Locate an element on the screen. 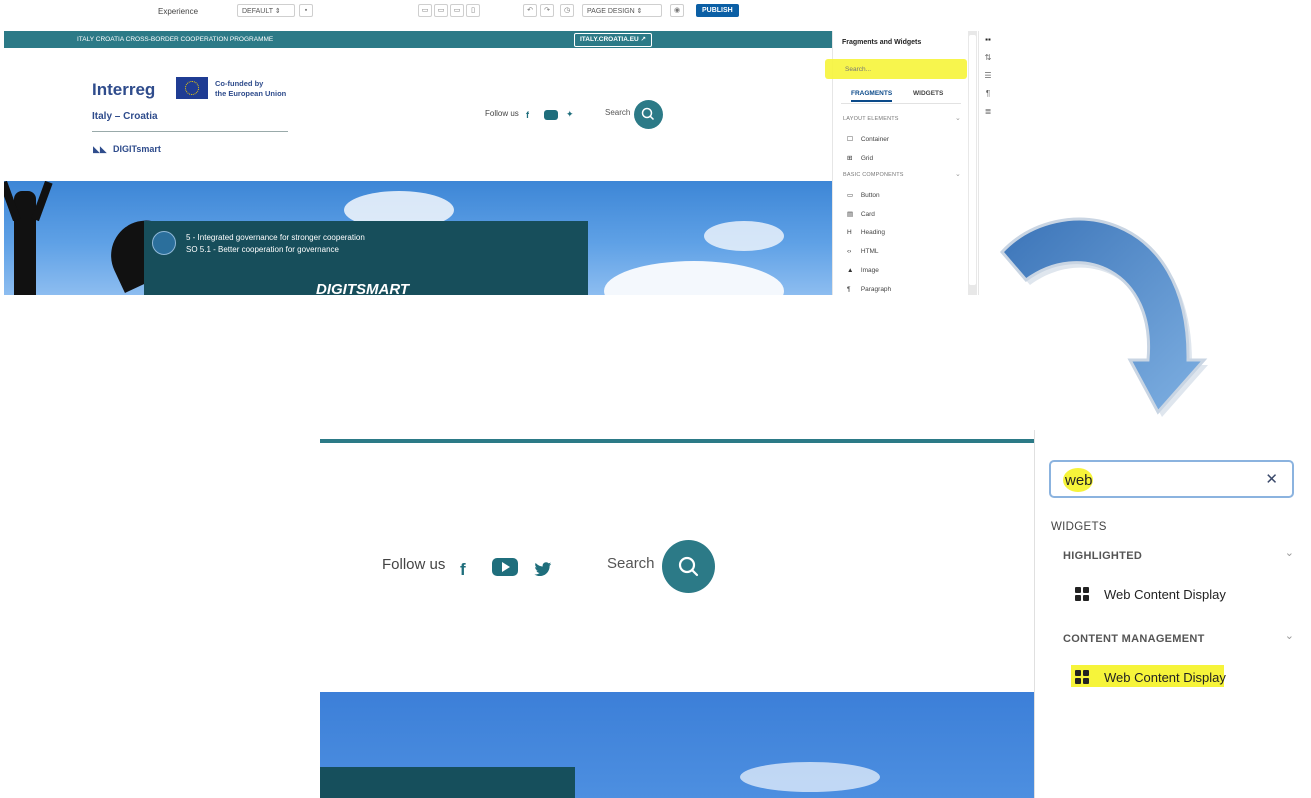 This screenshot has width=1311, height=798. panel-scrollbar is located at coordinates (972, 163).